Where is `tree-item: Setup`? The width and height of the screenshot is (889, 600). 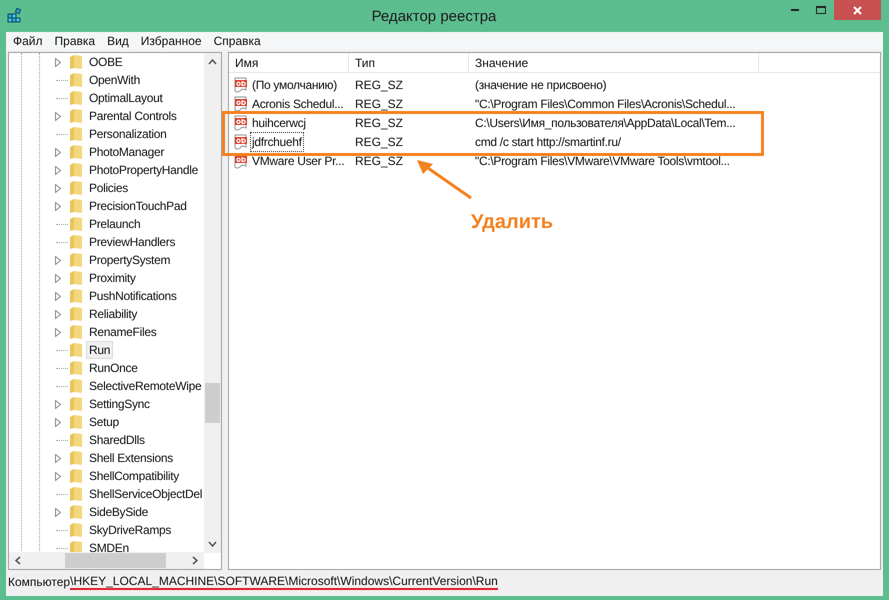 tree-item: Setup is located at coordinates (104, 422).